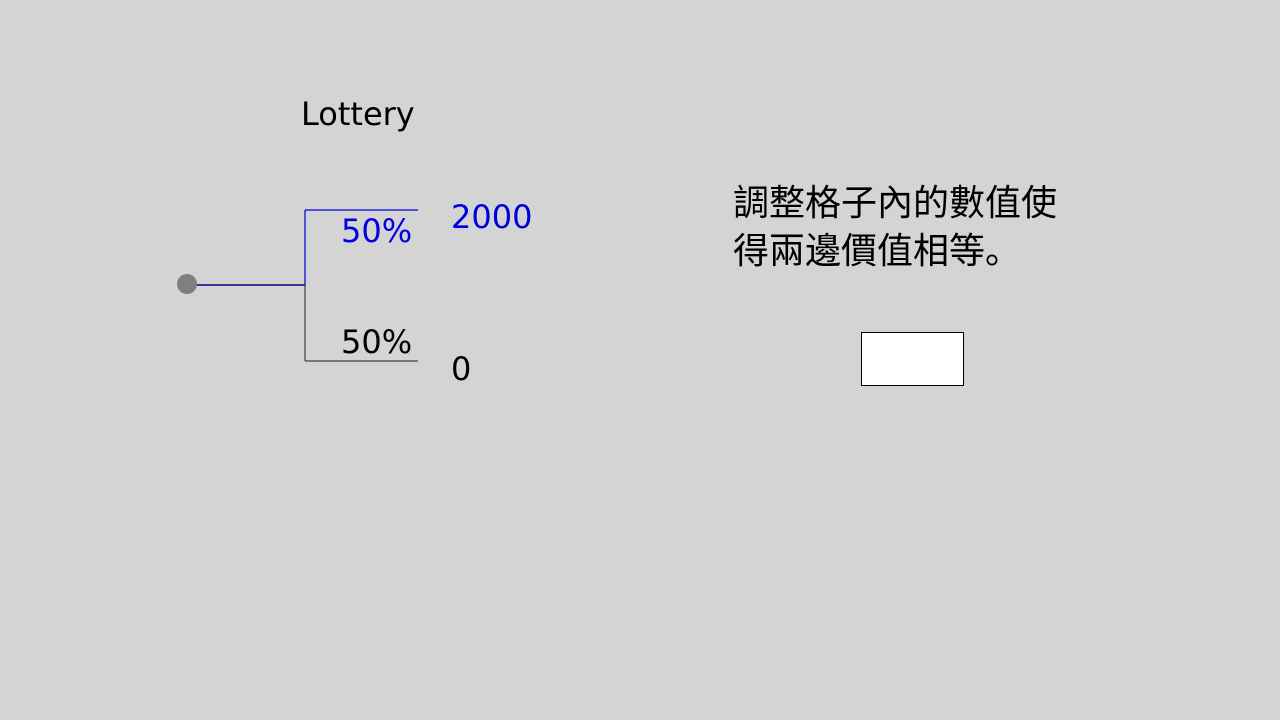 This screenshot has height=720, width=1280. What do you see at coordinates (187, 284) in the screenshot?
I see `tree-root-node` at bounding box center [187, 284].